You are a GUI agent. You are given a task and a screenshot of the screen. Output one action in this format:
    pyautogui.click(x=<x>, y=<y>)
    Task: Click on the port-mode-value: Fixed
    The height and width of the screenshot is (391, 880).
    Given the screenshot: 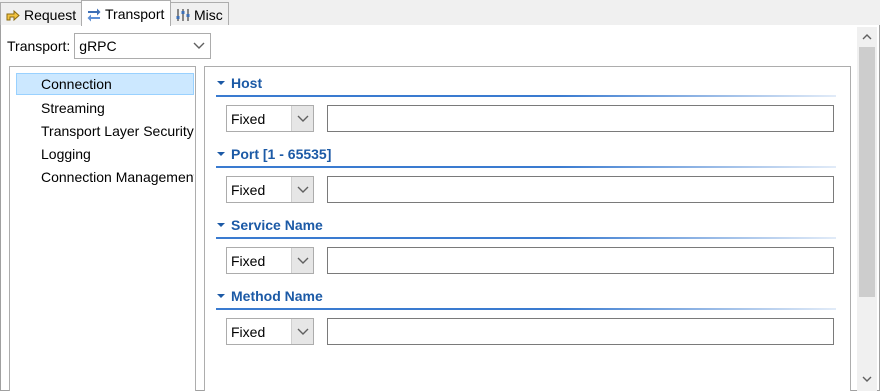 What is the action you would take?
    pyautogui.click(x=248, y=189)
    